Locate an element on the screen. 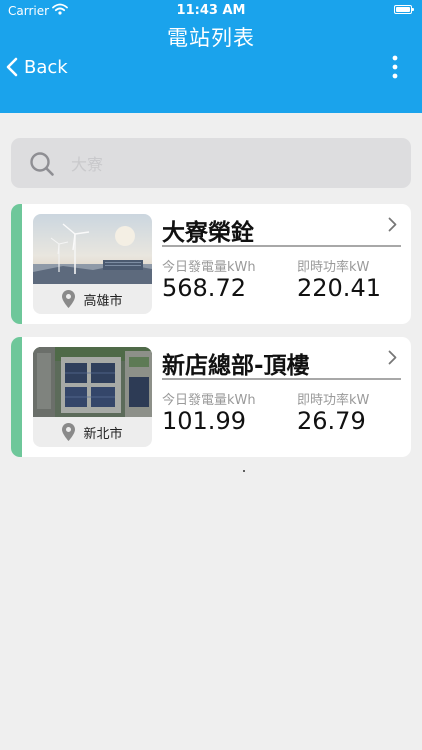 The height and width of the screenshot is (750, 422). battery-icon is located at coordinates (404, 9).